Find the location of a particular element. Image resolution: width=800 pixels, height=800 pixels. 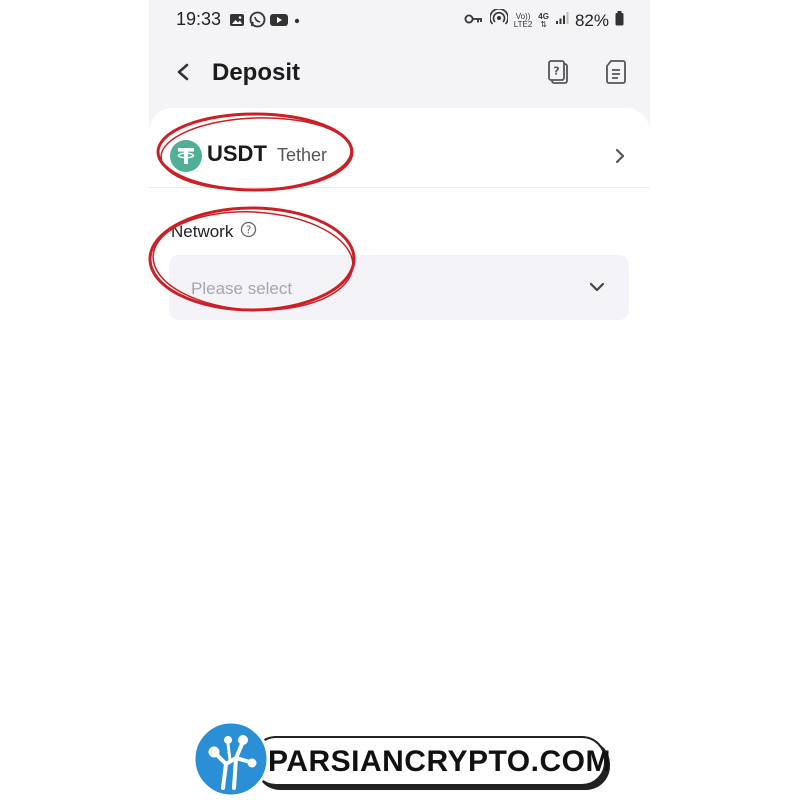

parsiancrypto-logo-icon is located at coordinates (231, 759).